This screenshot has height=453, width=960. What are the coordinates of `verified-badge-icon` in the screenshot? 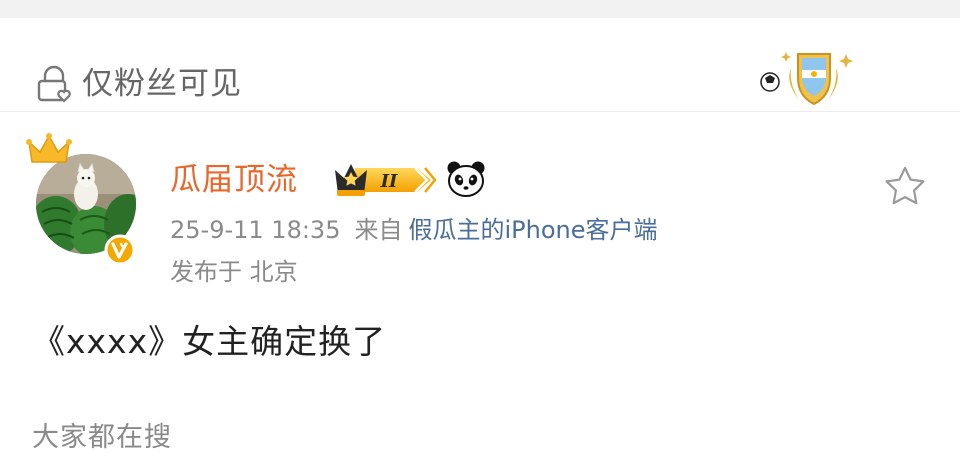 It's located at (120, 250).